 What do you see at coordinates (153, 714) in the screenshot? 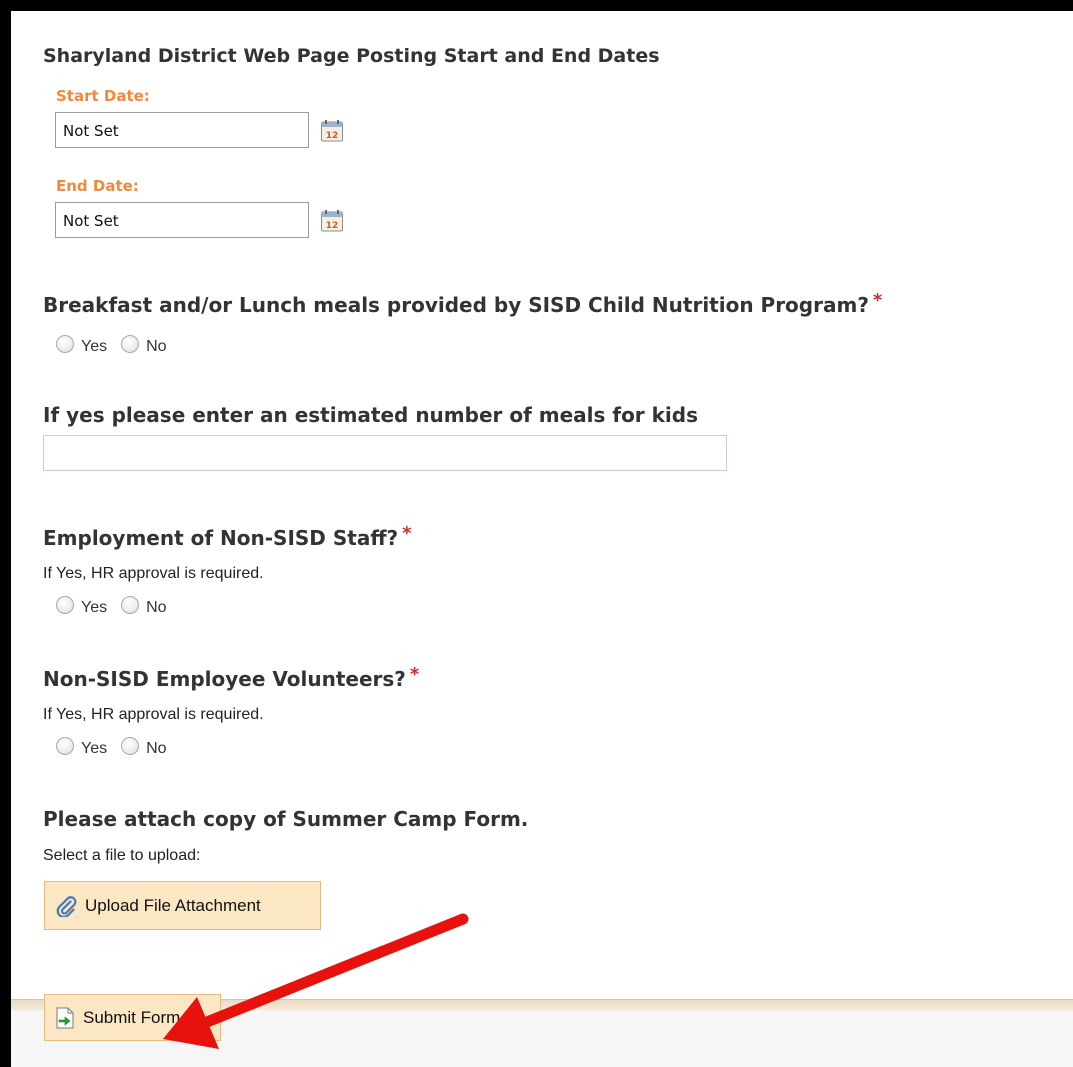
I see `volunteers-helper-text: If Yes, HR approval is required.` at bounding box center [153, 714].